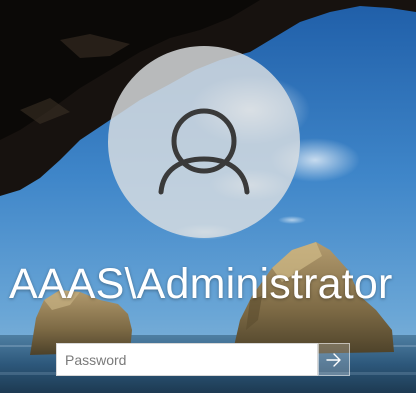 This screenshot has height=393, width=416. I want to click on arrow-right-icon, so click(333, 359).